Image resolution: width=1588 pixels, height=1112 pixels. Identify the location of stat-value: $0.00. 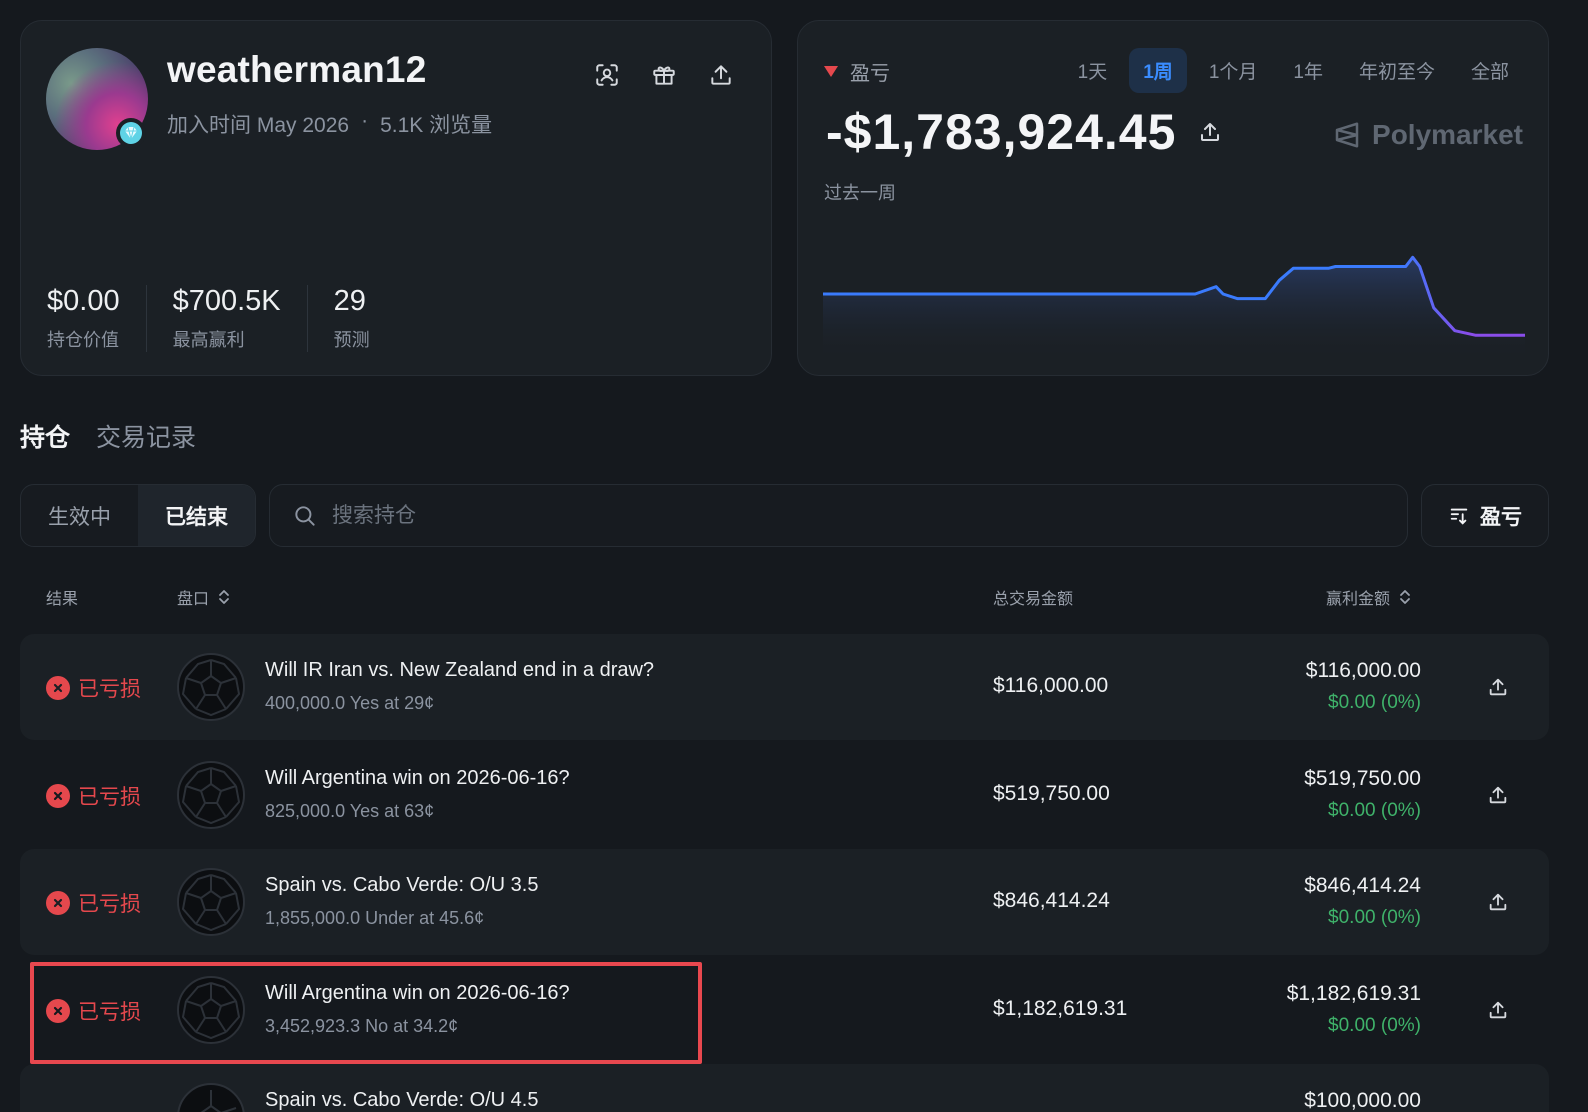
(83, 301).